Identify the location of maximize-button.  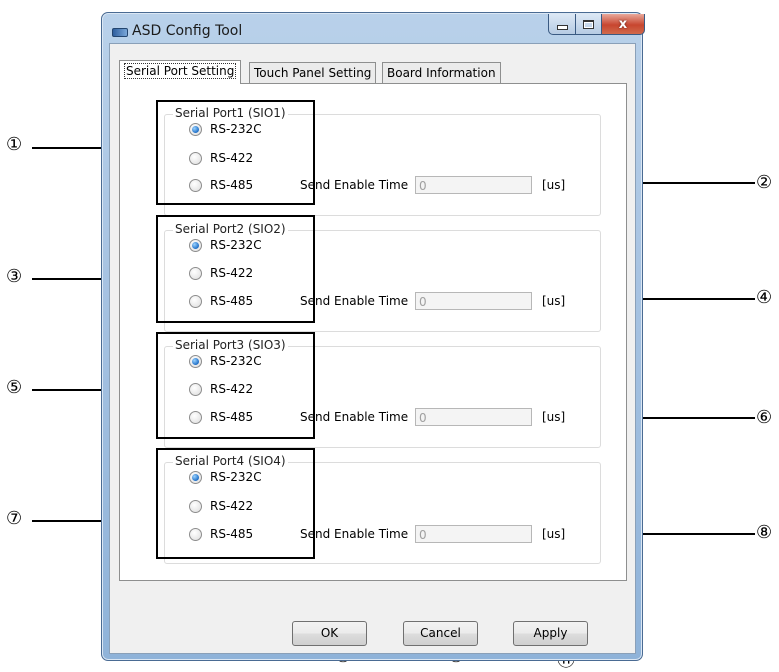
(588, 24).